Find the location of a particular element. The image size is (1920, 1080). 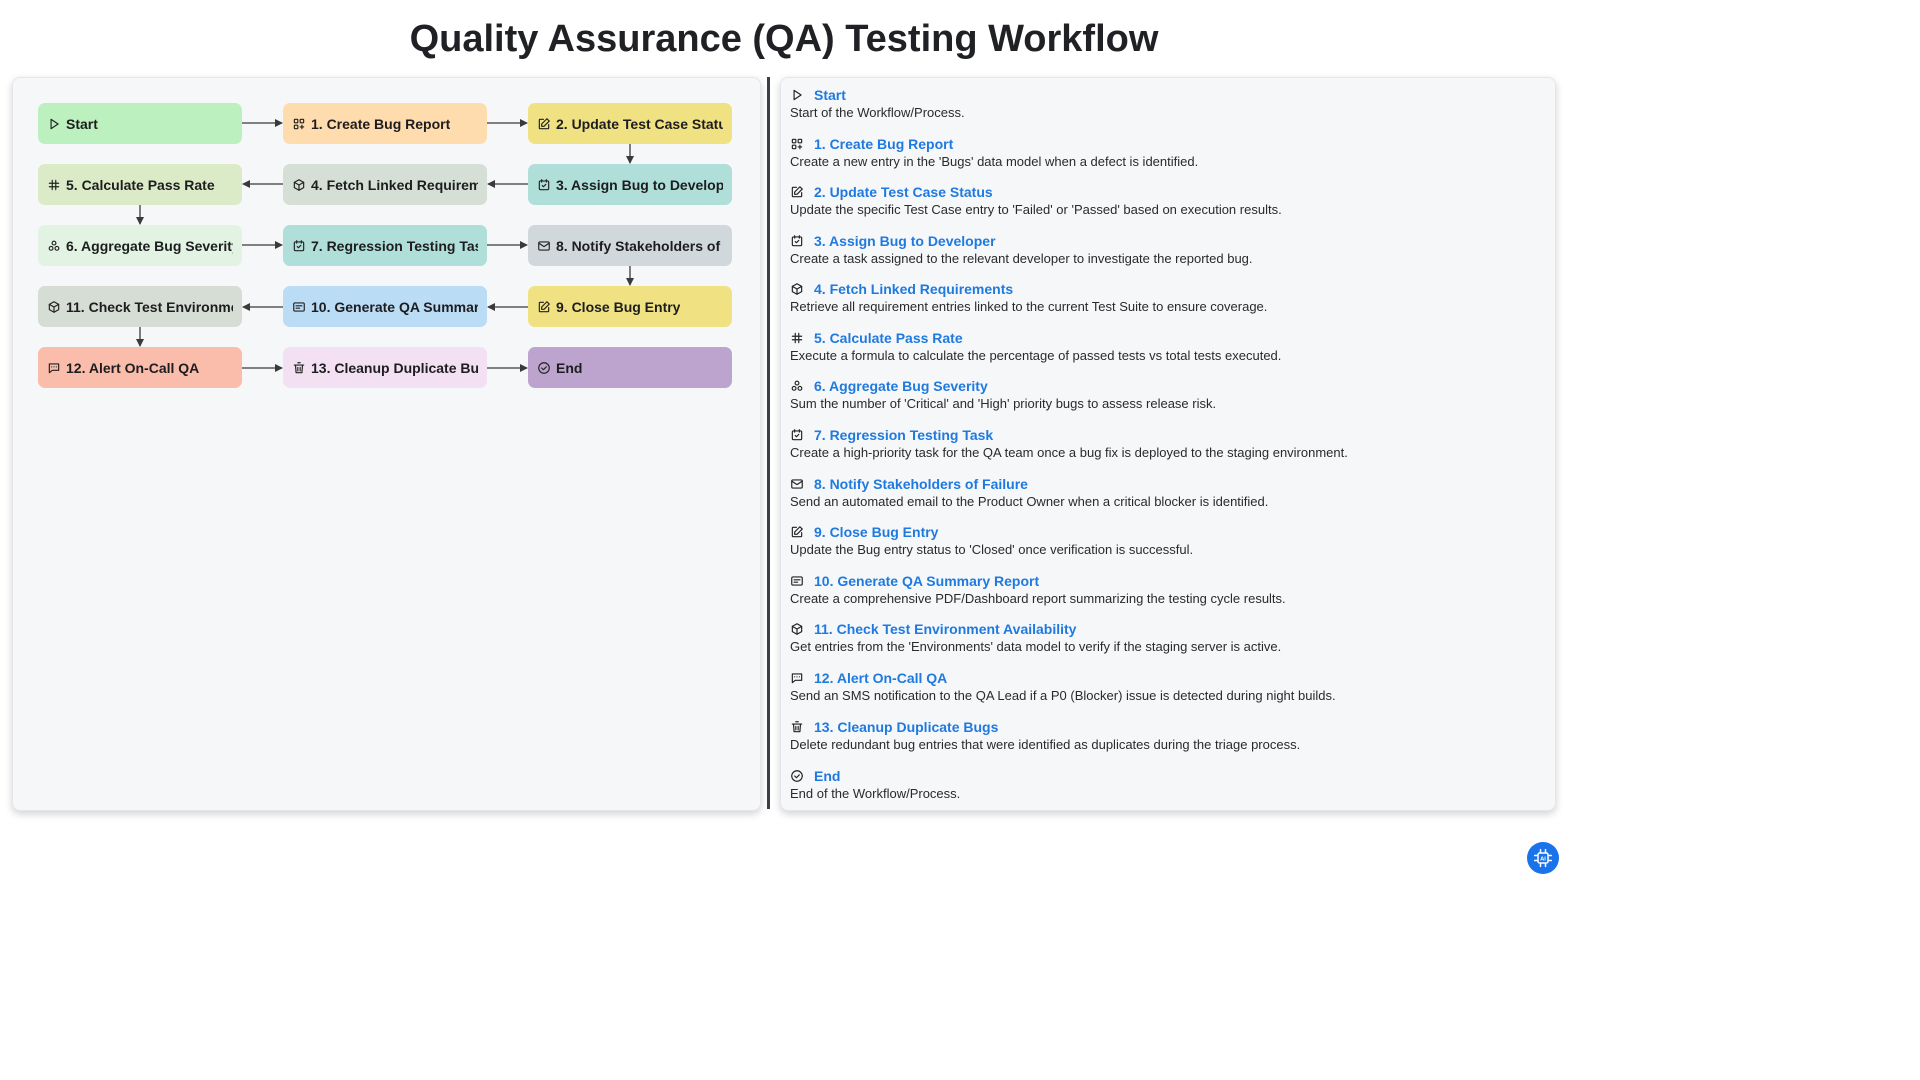

step-description: End of the Workflow/Process. is located at coordinates (875, 793).